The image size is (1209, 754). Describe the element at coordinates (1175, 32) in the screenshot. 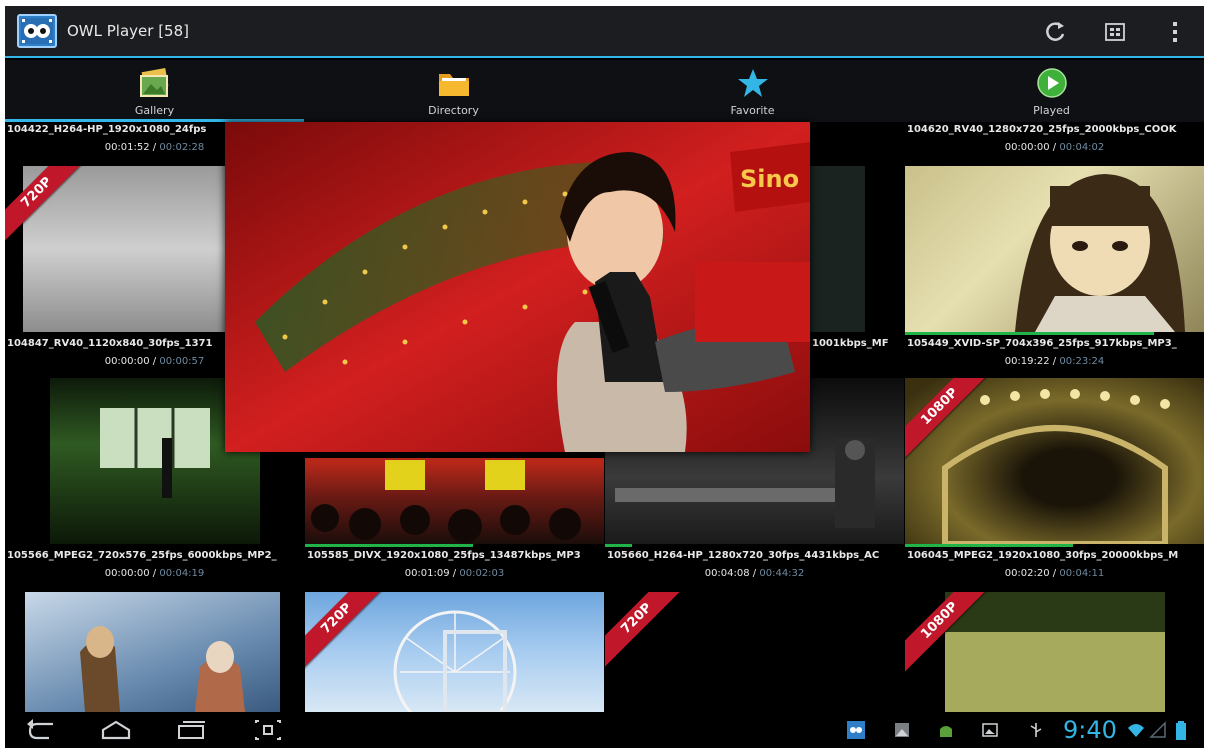

I see `overflow-menu-icon` at that location.